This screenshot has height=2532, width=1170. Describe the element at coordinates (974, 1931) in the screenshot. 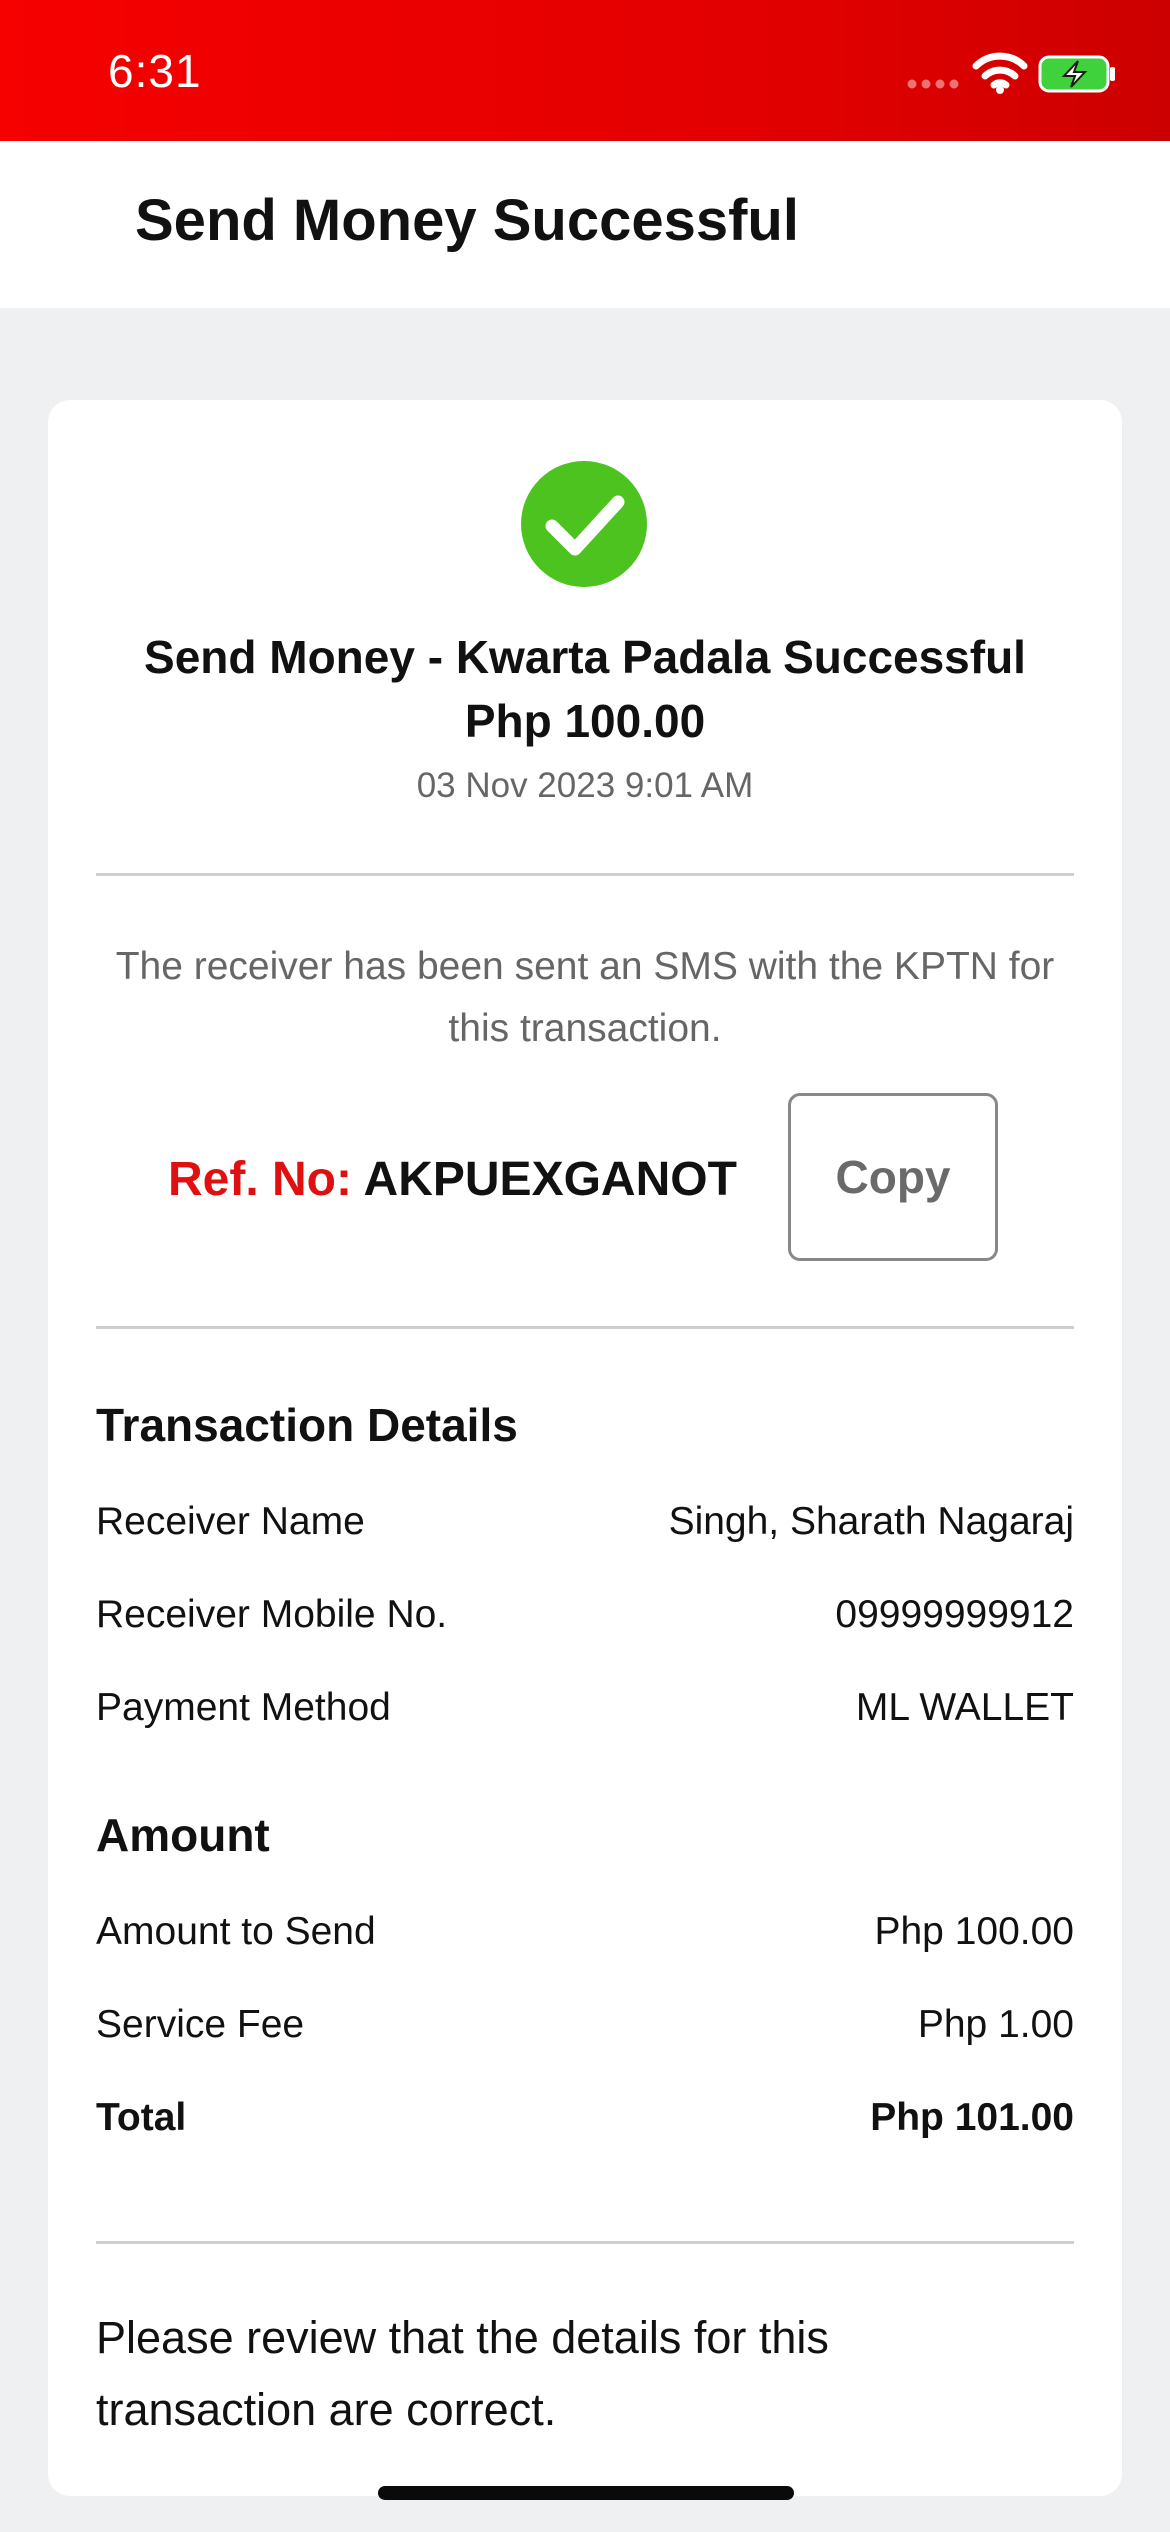

I see `amount-value: Php 100.00` at that location.